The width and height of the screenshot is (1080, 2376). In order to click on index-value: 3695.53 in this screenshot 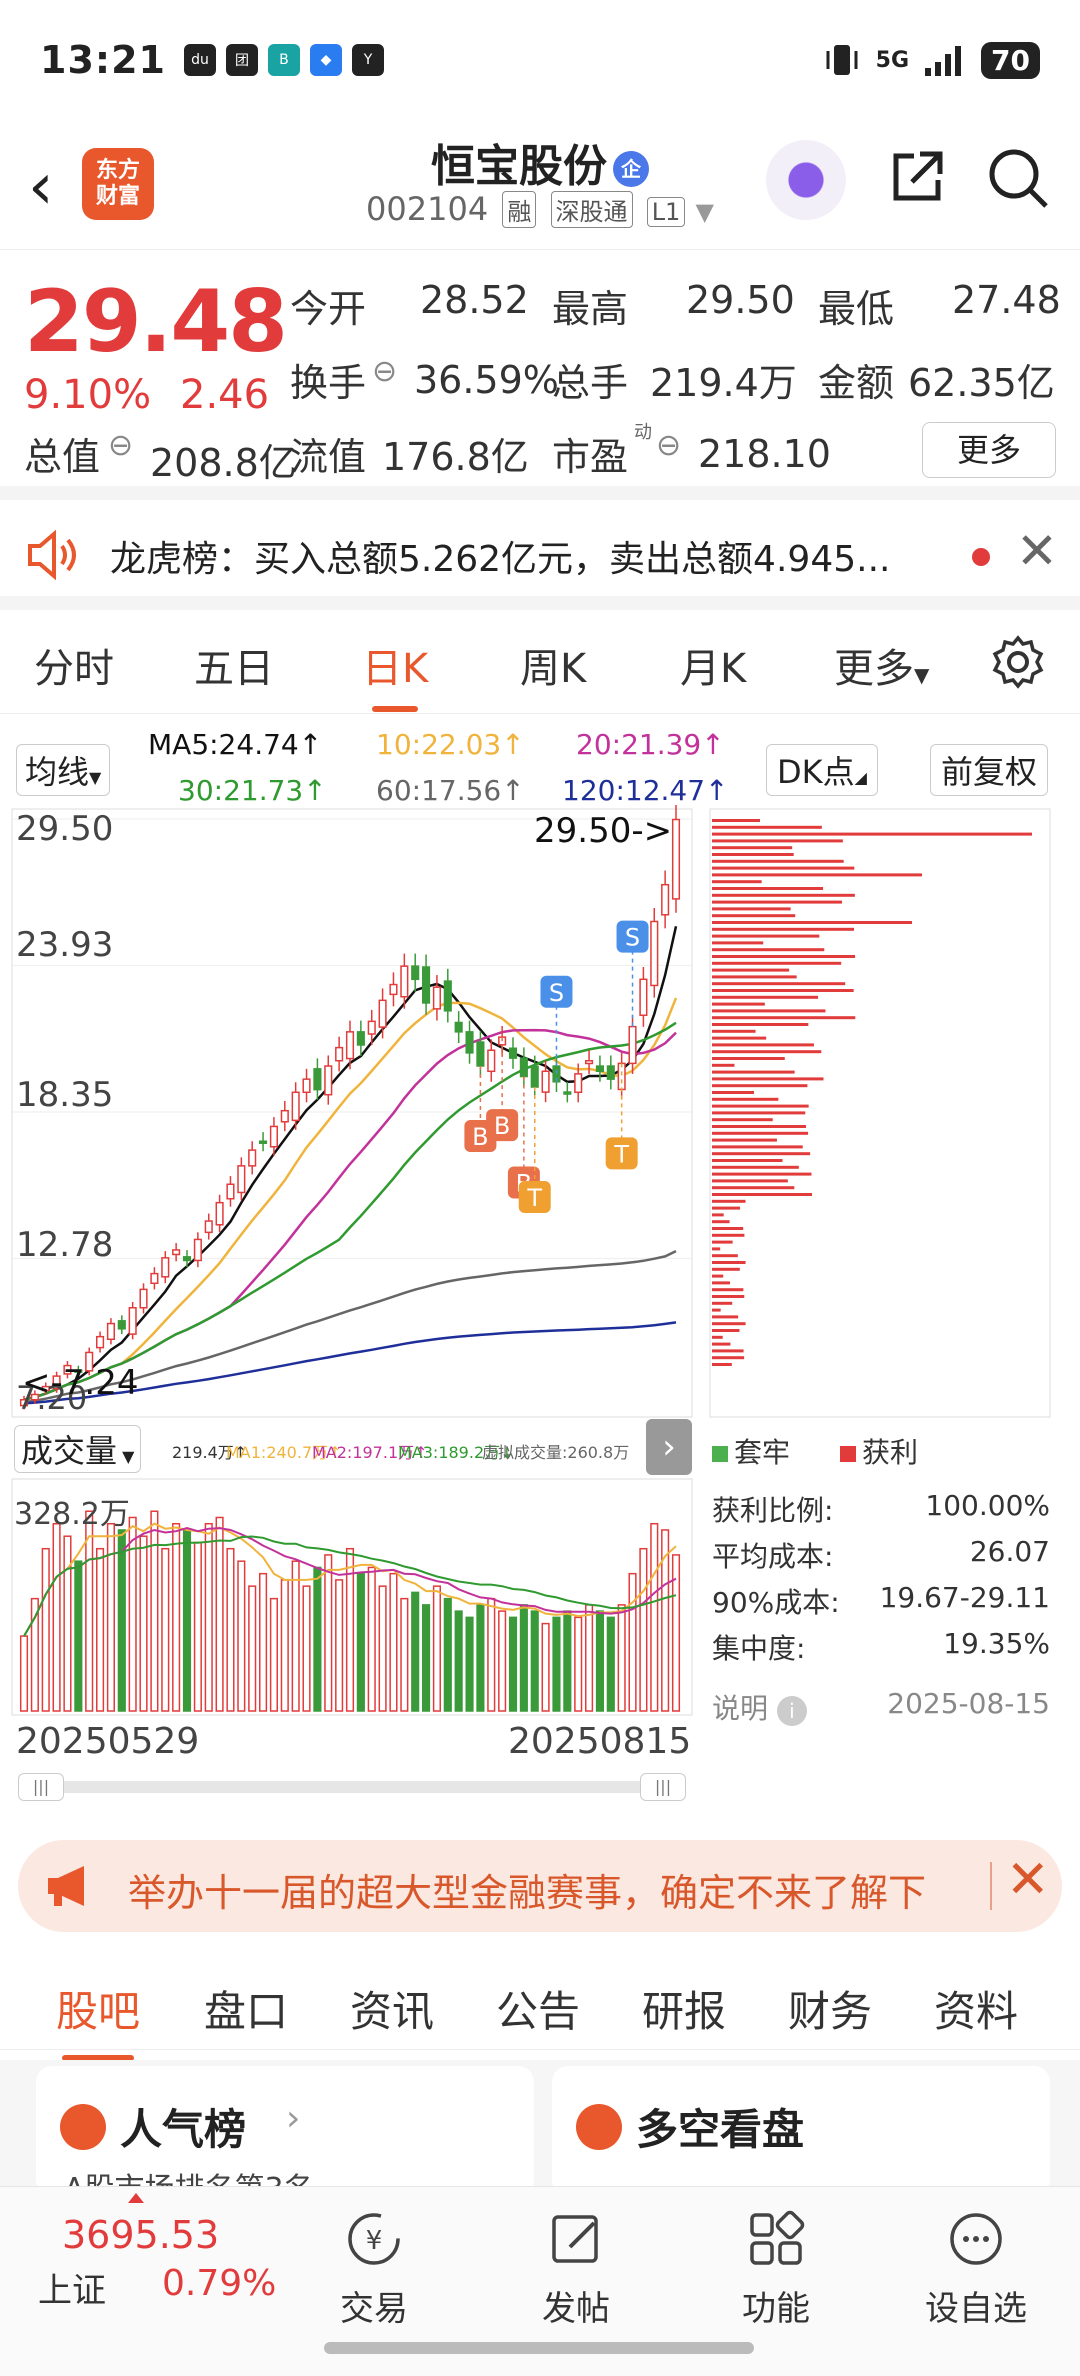, I will do `click(140, 2235)`.